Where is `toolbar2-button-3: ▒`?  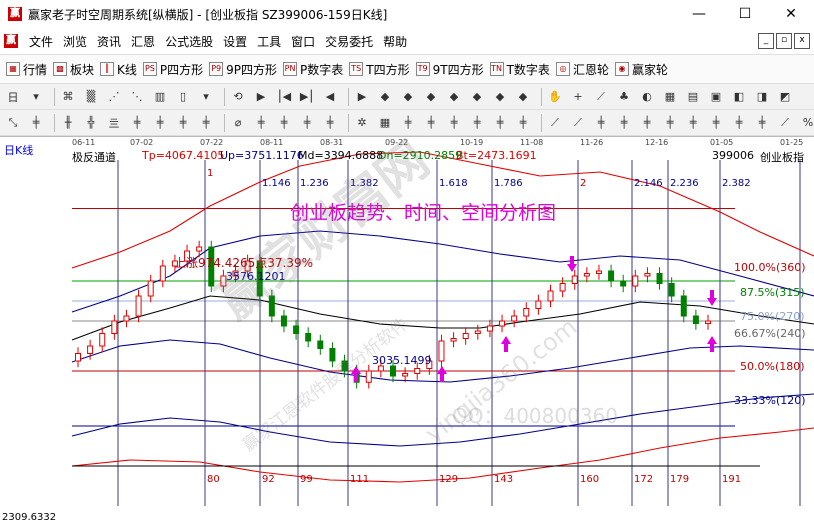 toolbar2-button-3: ▒ is located at coordinates (91, 97).